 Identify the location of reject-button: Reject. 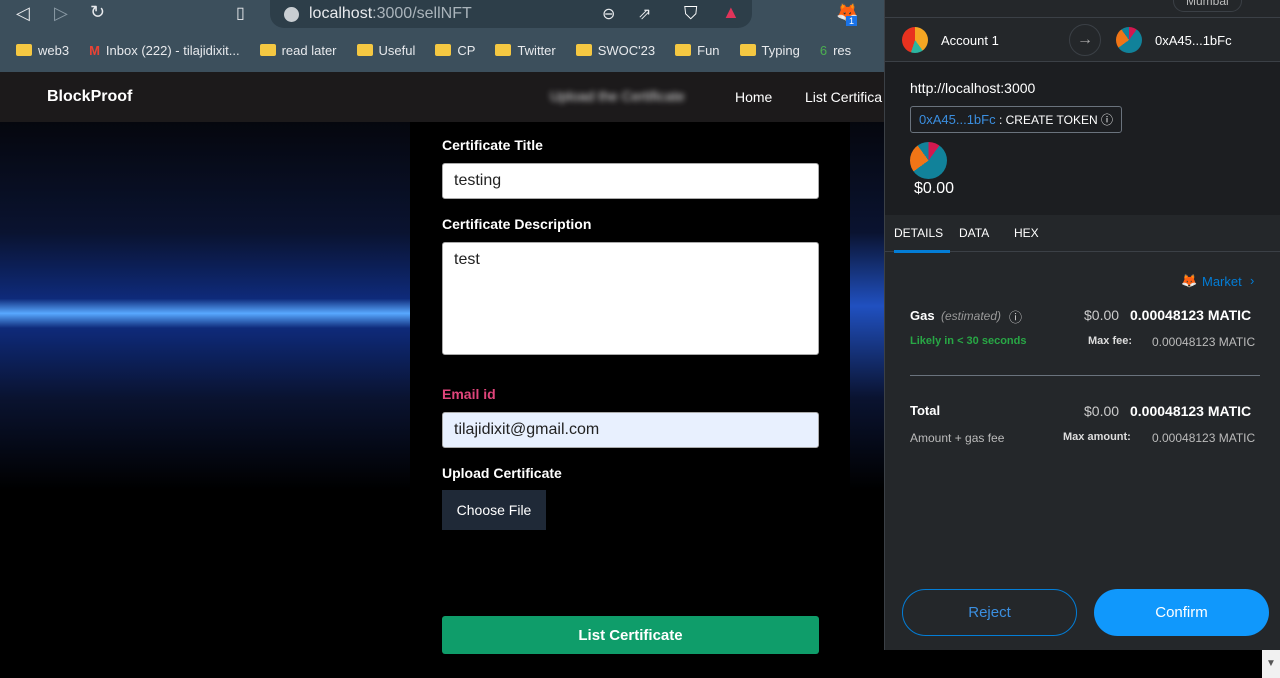
(989, 612).